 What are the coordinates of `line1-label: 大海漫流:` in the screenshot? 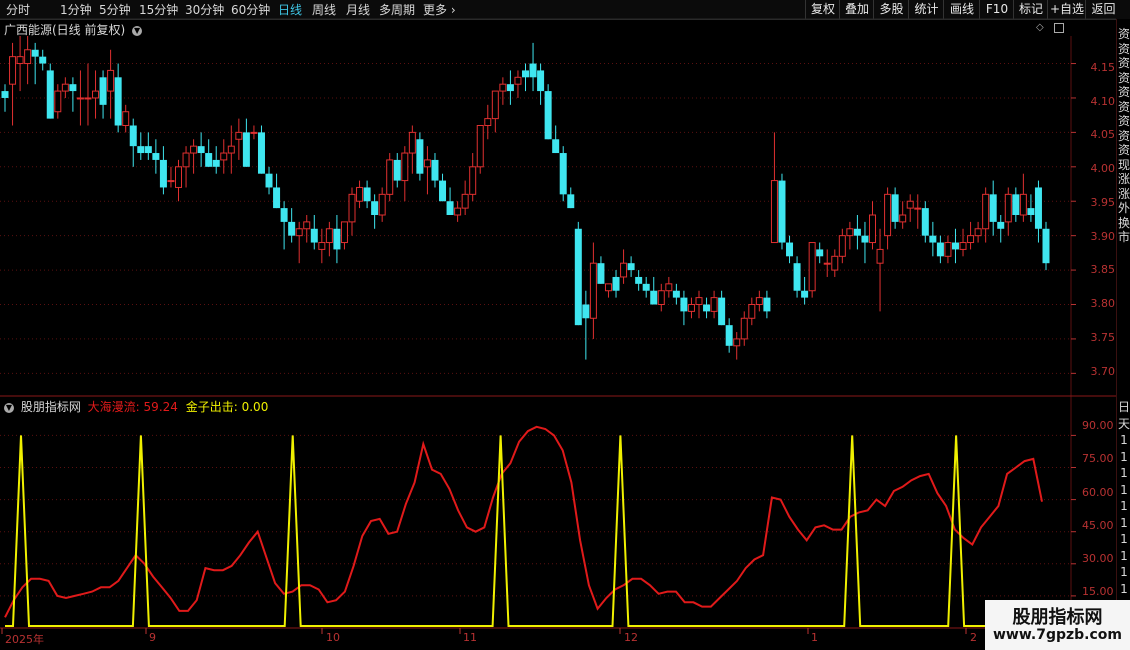 It's located at (113, 407).